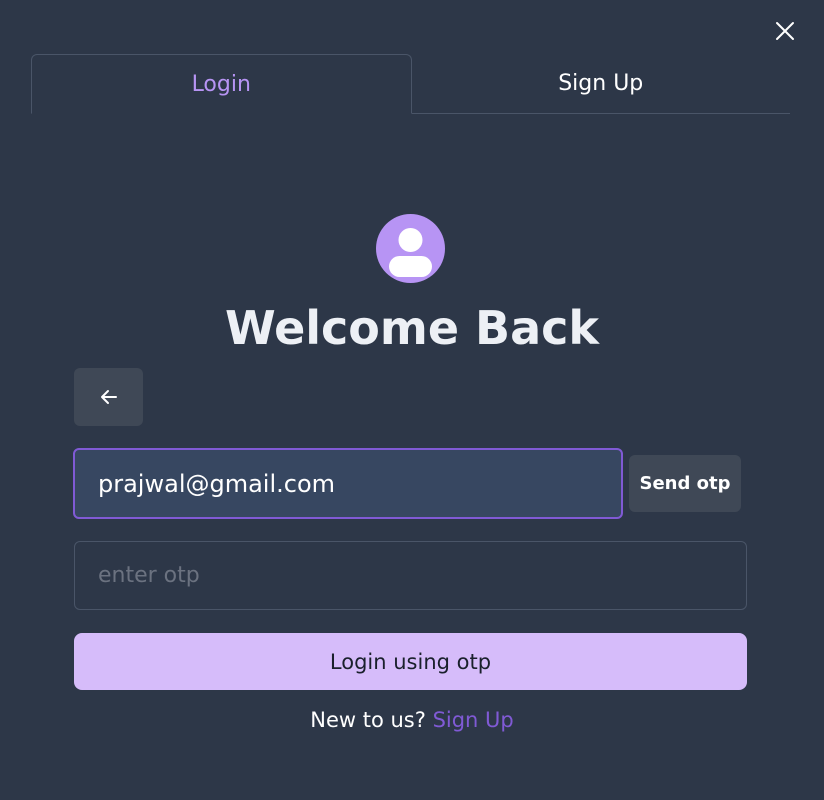  I want to click on login-button-label: Login using otp, so click(410, 661).